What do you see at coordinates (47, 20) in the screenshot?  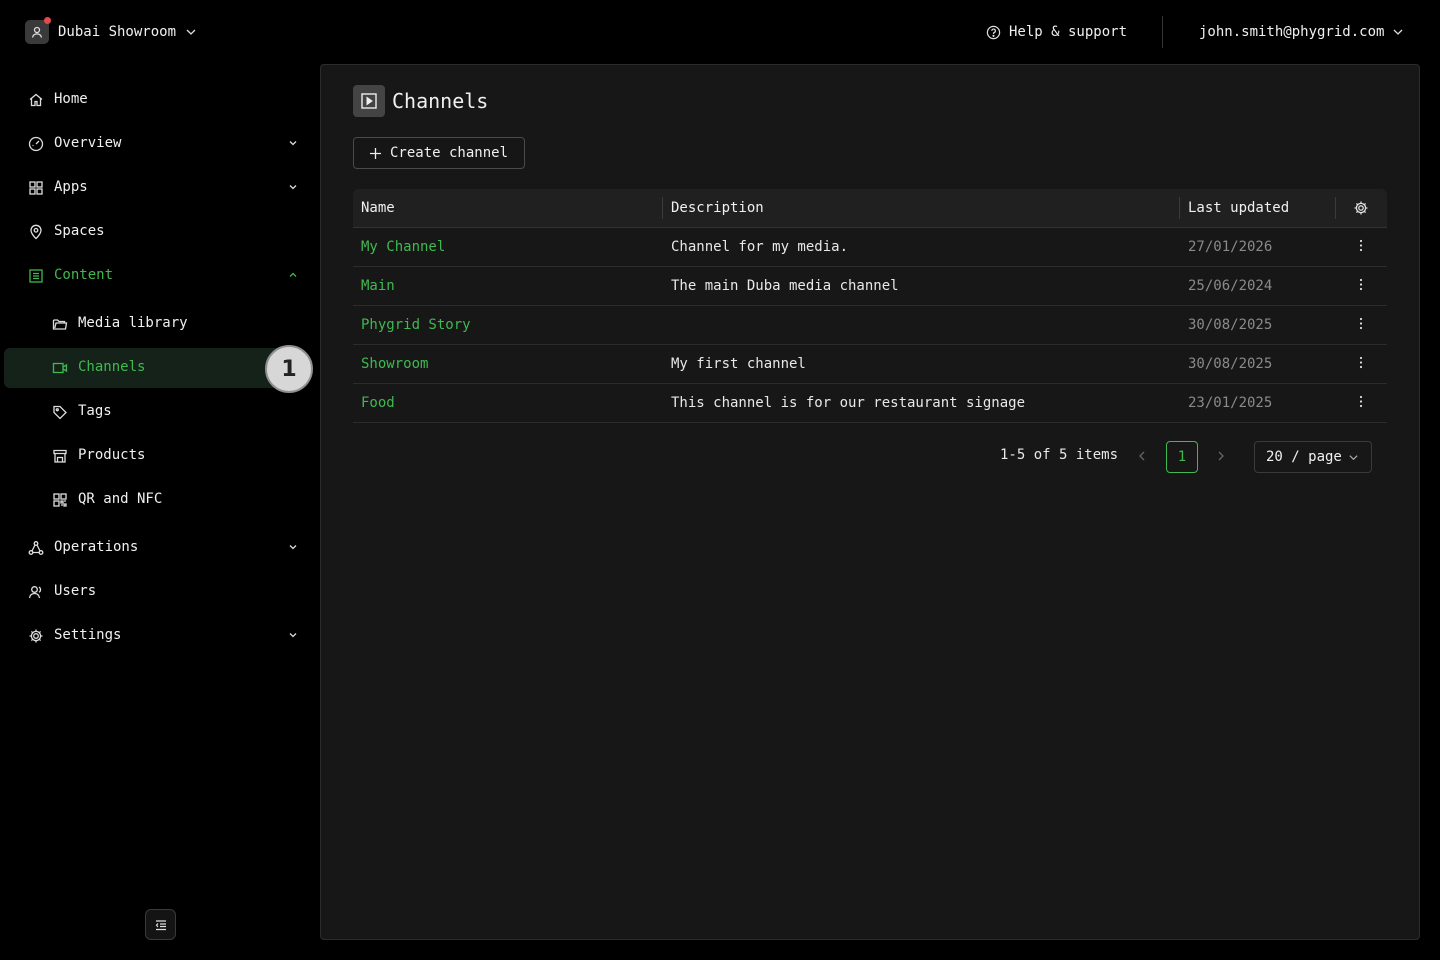 I see `notification-dot` at bounding box center [47, 20].